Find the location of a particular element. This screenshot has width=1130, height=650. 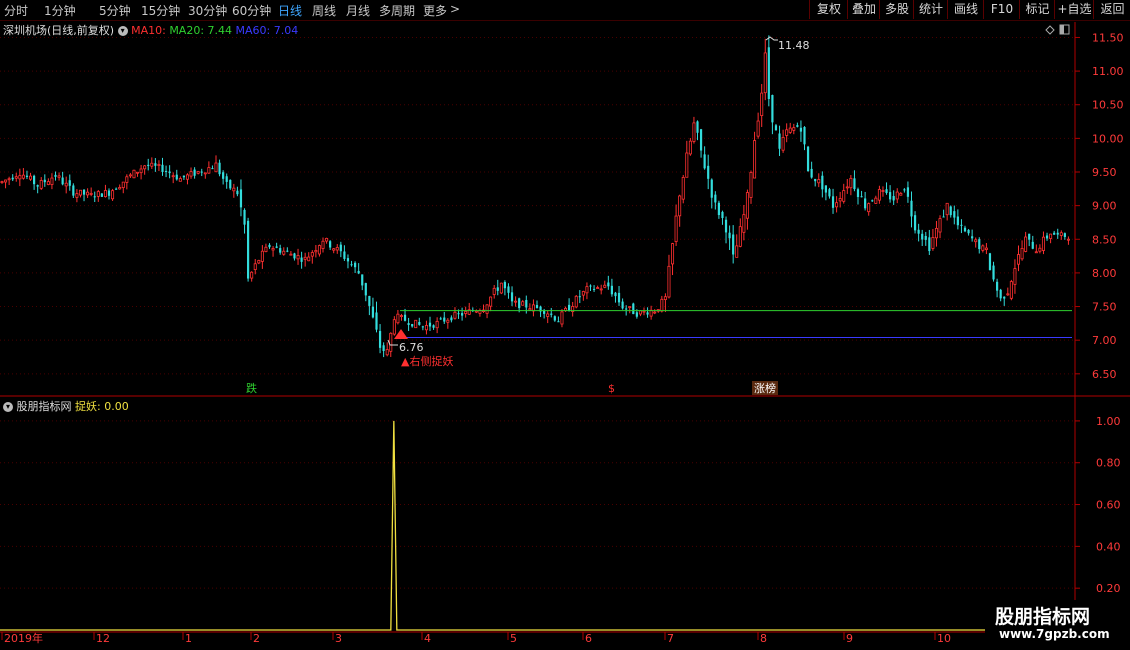

indicator-tick-label: 0.40 is located at coordinates (1108, 546).